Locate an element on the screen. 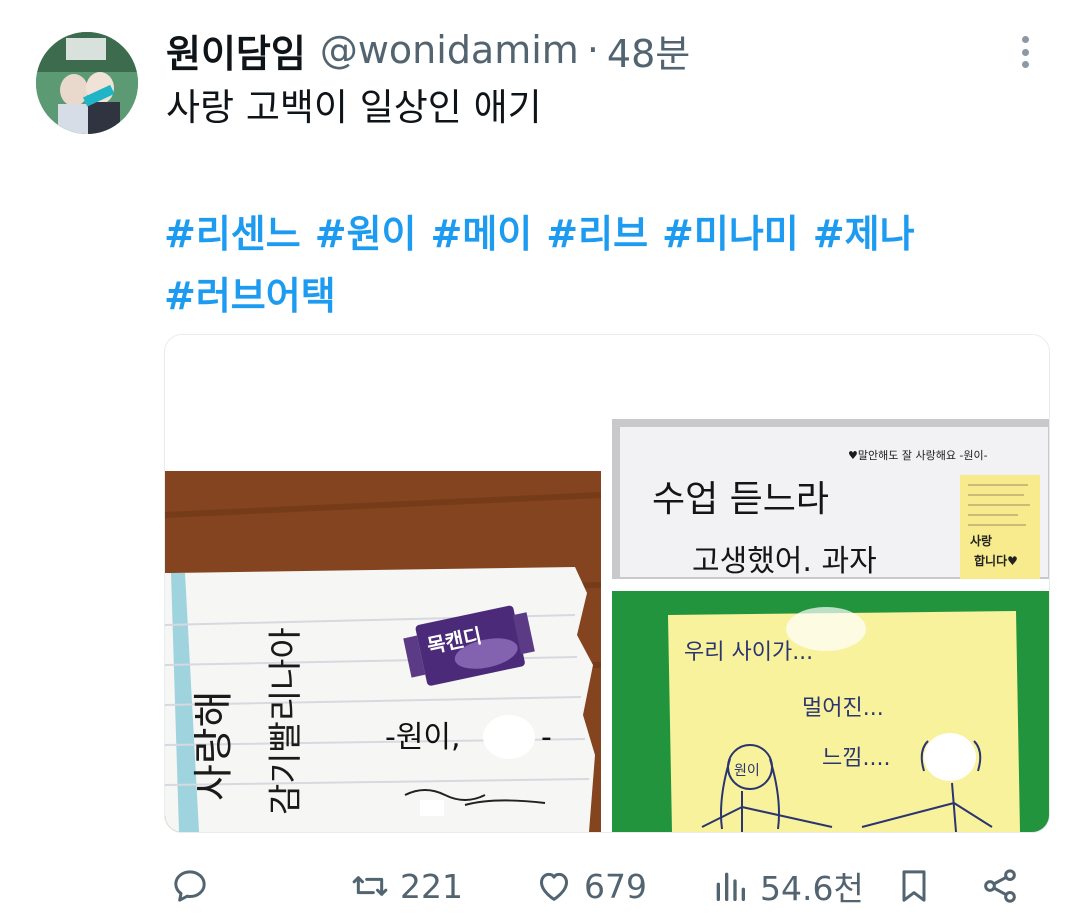 The width and height of the screenshot is (1080, 916). more-options-icon is located at coordinates (1025, 52).